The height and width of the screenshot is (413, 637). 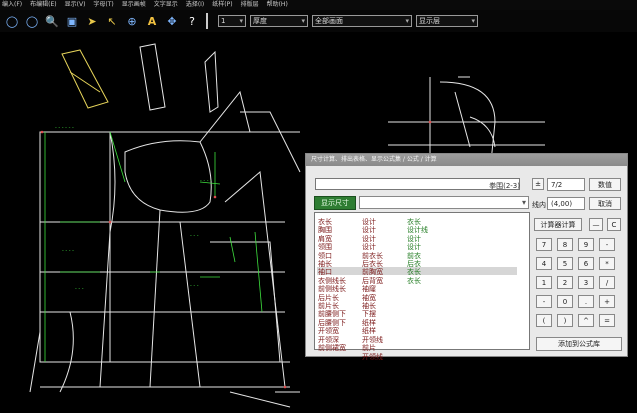 What do you see at coordinates (417, 256) in the screenshot?
I see `list-item: 前衣` at bounding box center [417, 256].